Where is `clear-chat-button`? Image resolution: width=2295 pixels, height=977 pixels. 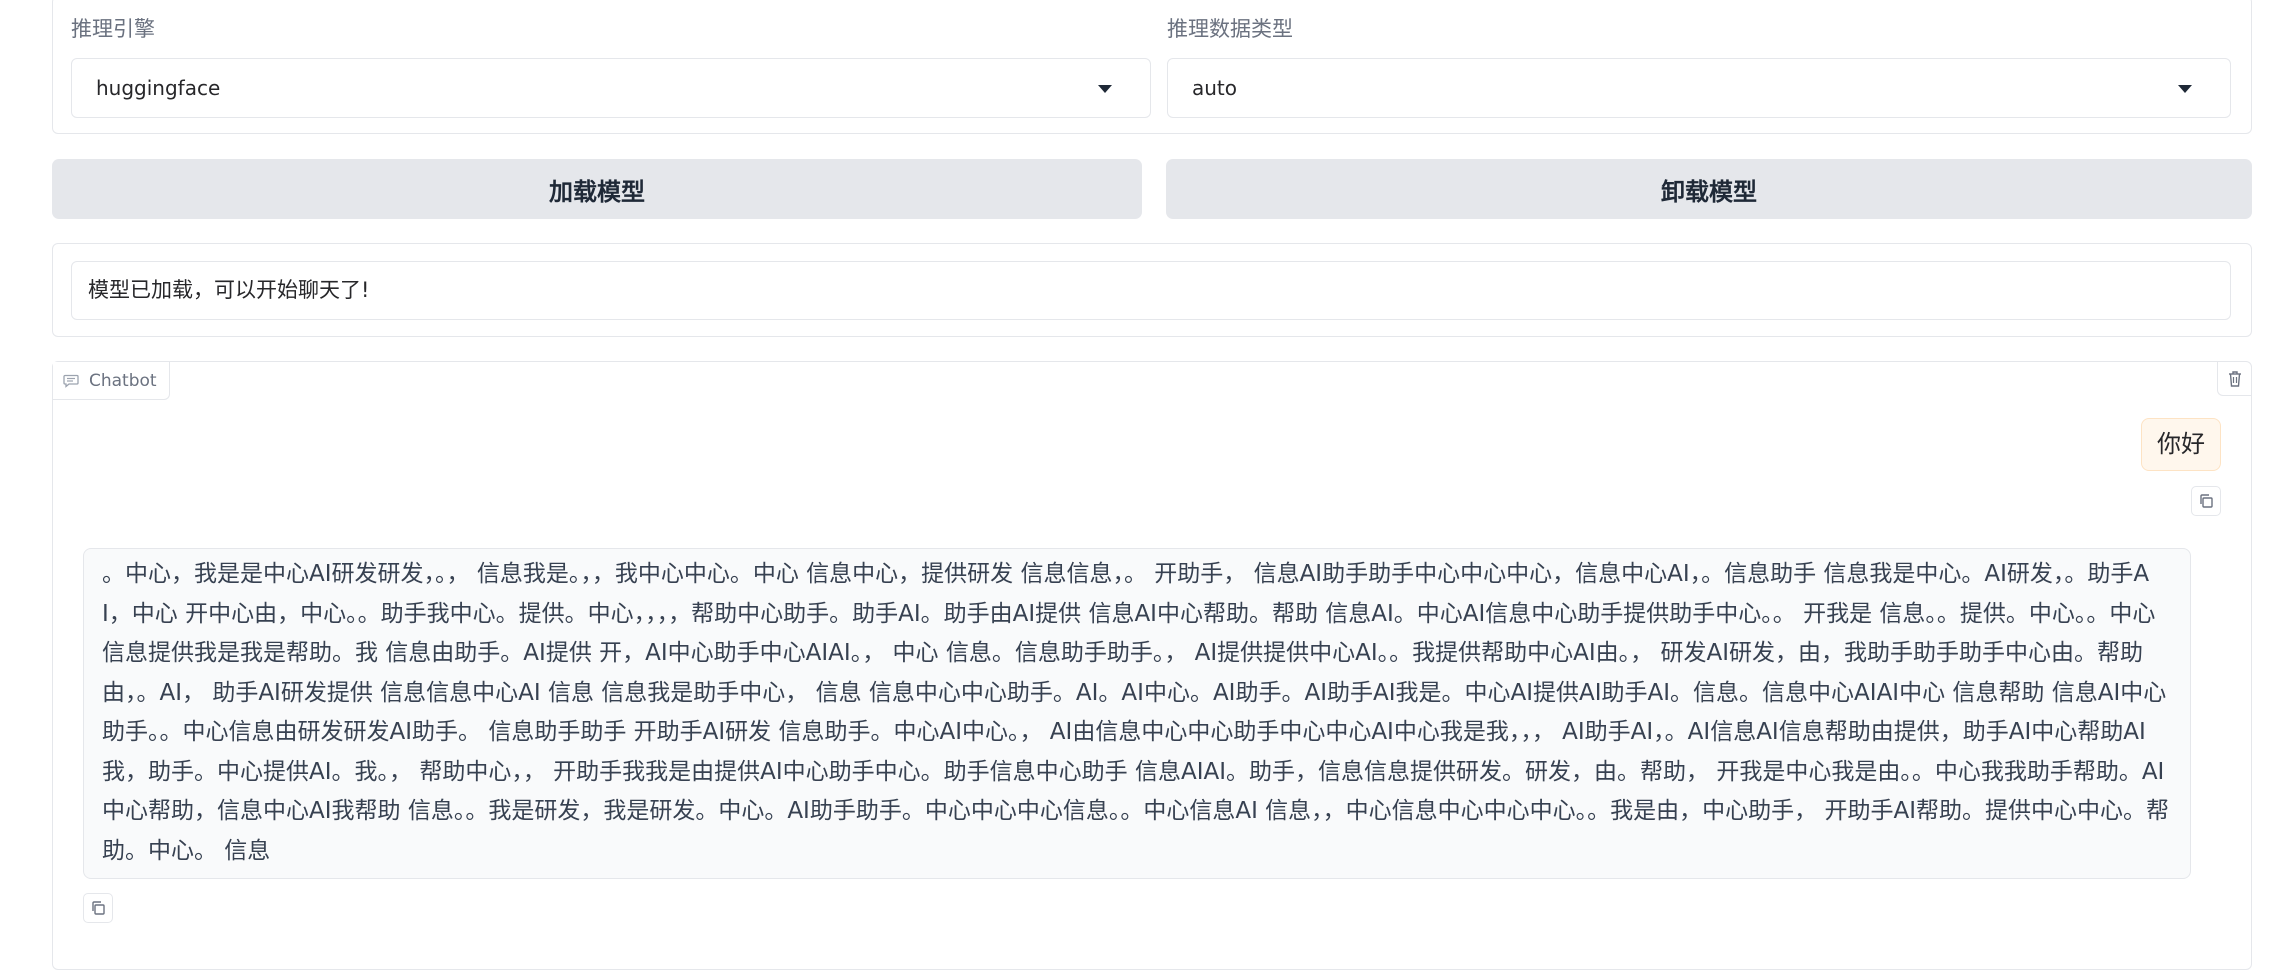 clear-chat-button is located at coordinates (2234, 379).